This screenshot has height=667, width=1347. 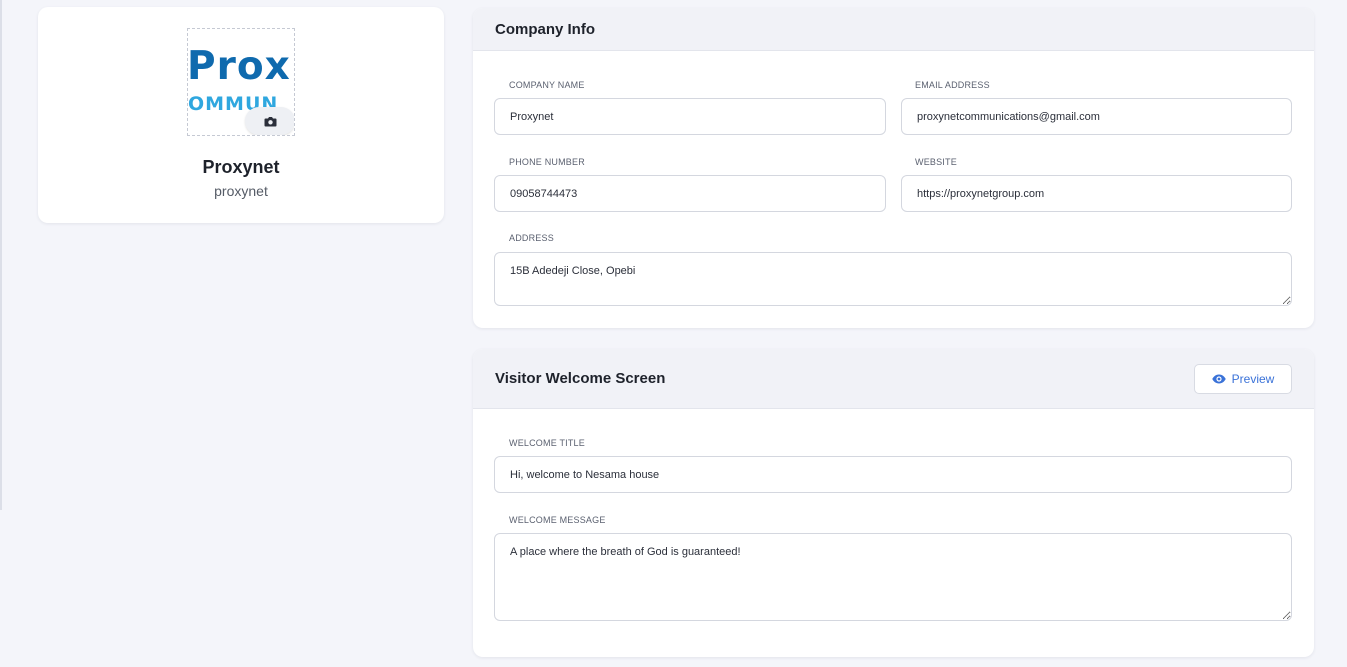 What do you see at coordinates (241, 191) in the screenshot?
I see `profile-handle: proxynet` at bounding box center [241, 191].